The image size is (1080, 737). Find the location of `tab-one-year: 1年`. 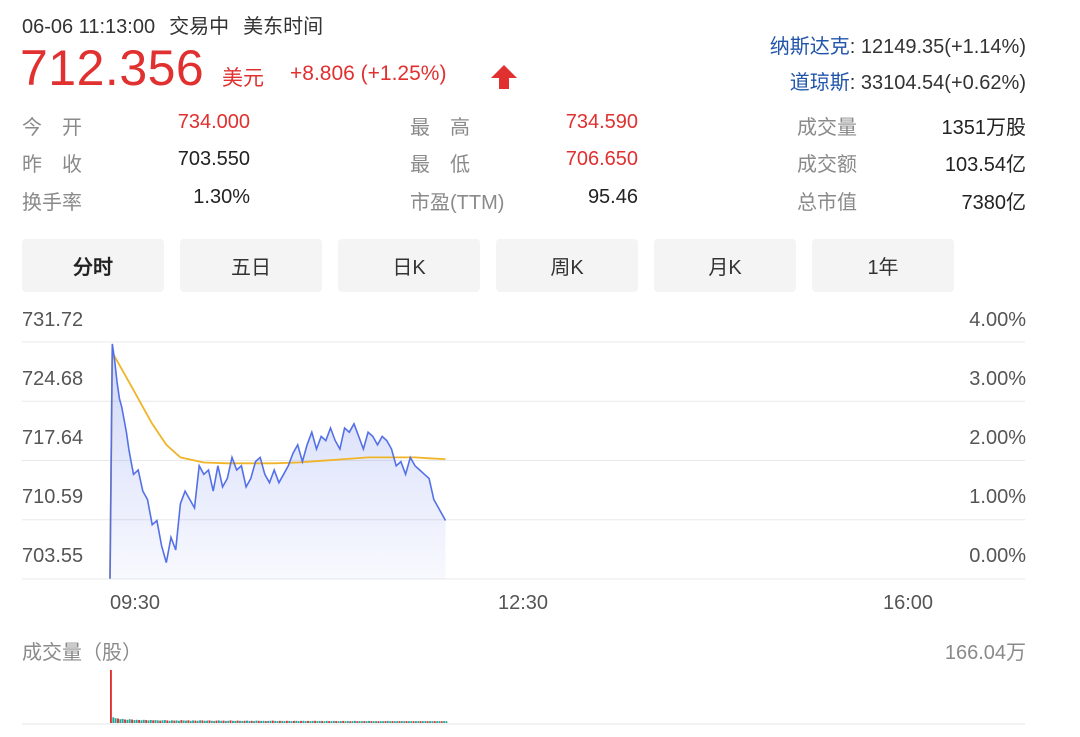

tab-one-year: 1年 is located at coordinates (883, 265).